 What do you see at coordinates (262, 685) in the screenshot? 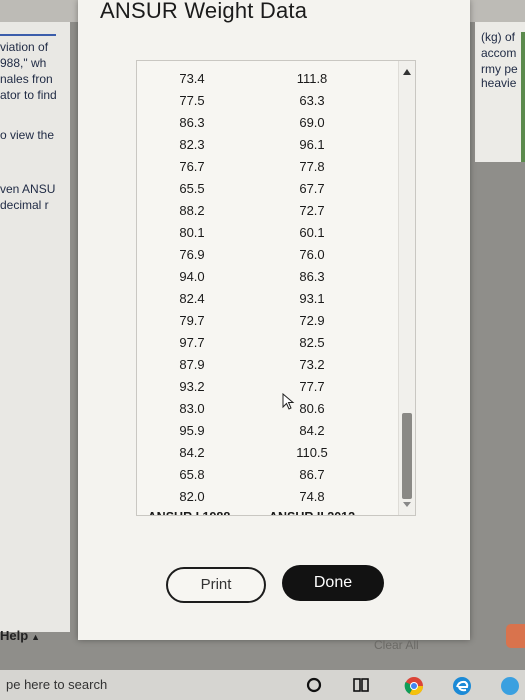
I see `windows-taskbar: pe here to search` at bounding box center [262, 685].